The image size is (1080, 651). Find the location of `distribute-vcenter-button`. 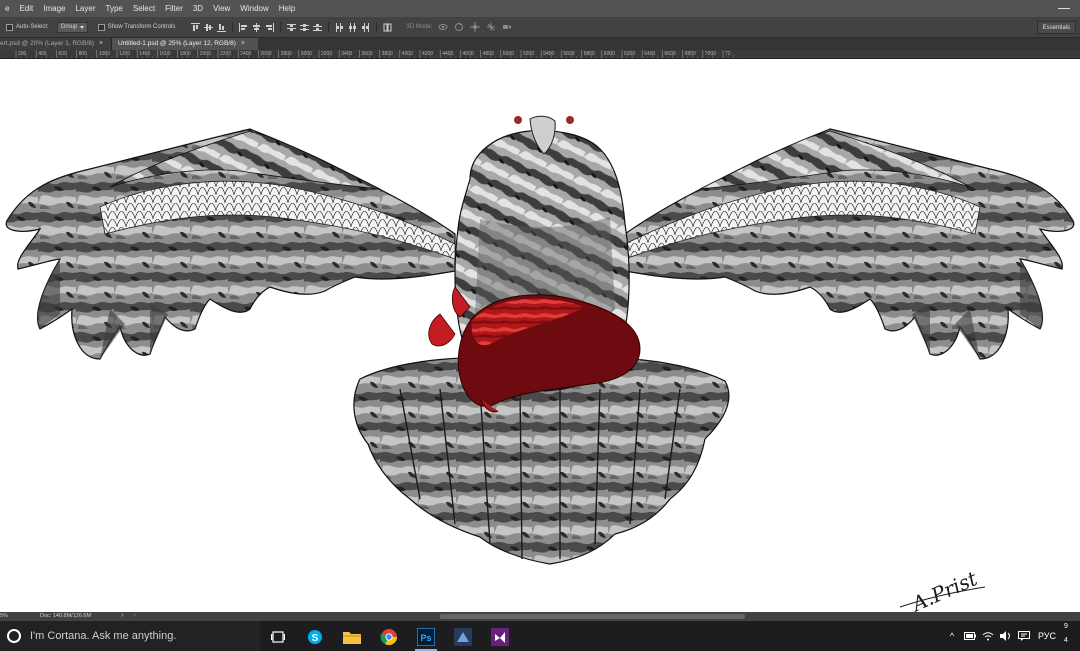

distribute-vcenter-button is located at coordinates (304, 27).